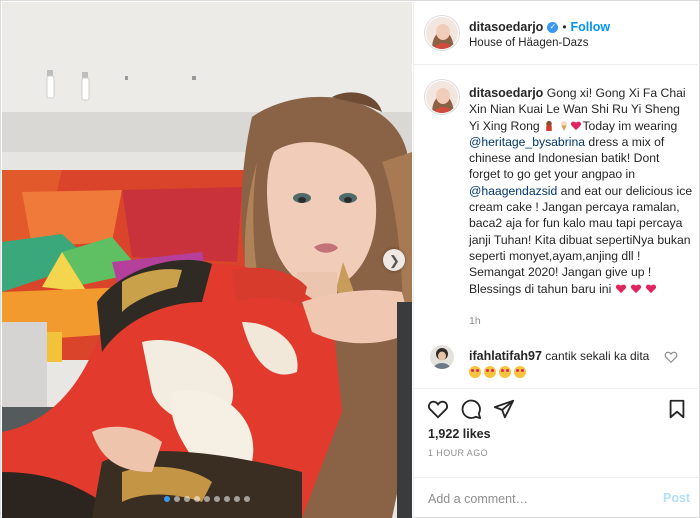  Describe the element at coordinates (471, 409) in the screenshot. I see `comment-bubble-icon` at that location.